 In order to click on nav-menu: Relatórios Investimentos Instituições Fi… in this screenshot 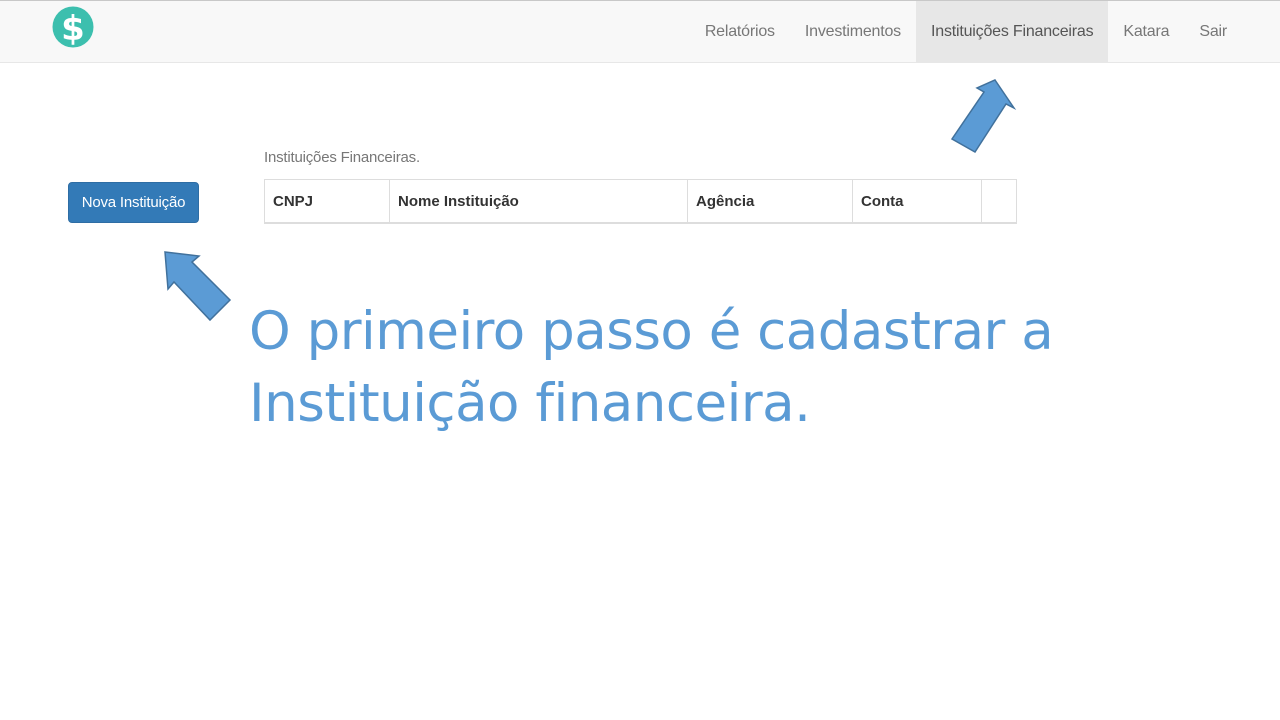, I will do `click(966, 32)`.